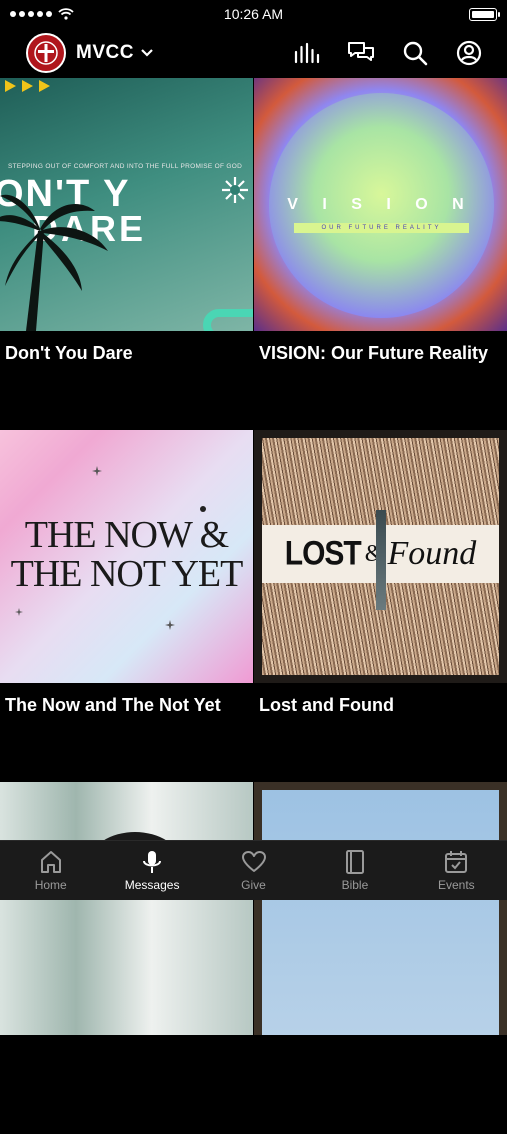 The height and width of the screenshot is (1134, 507). I want to click on message-artwork: THE NOW & THE NOT YET, so click(126, 556).